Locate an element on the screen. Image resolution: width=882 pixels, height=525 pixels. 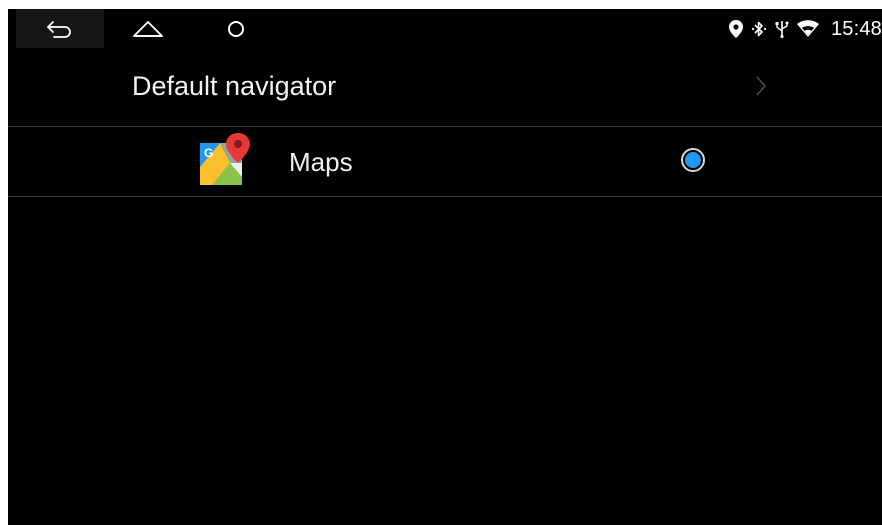
maps-radio-button is located at coordinates (693, 160).